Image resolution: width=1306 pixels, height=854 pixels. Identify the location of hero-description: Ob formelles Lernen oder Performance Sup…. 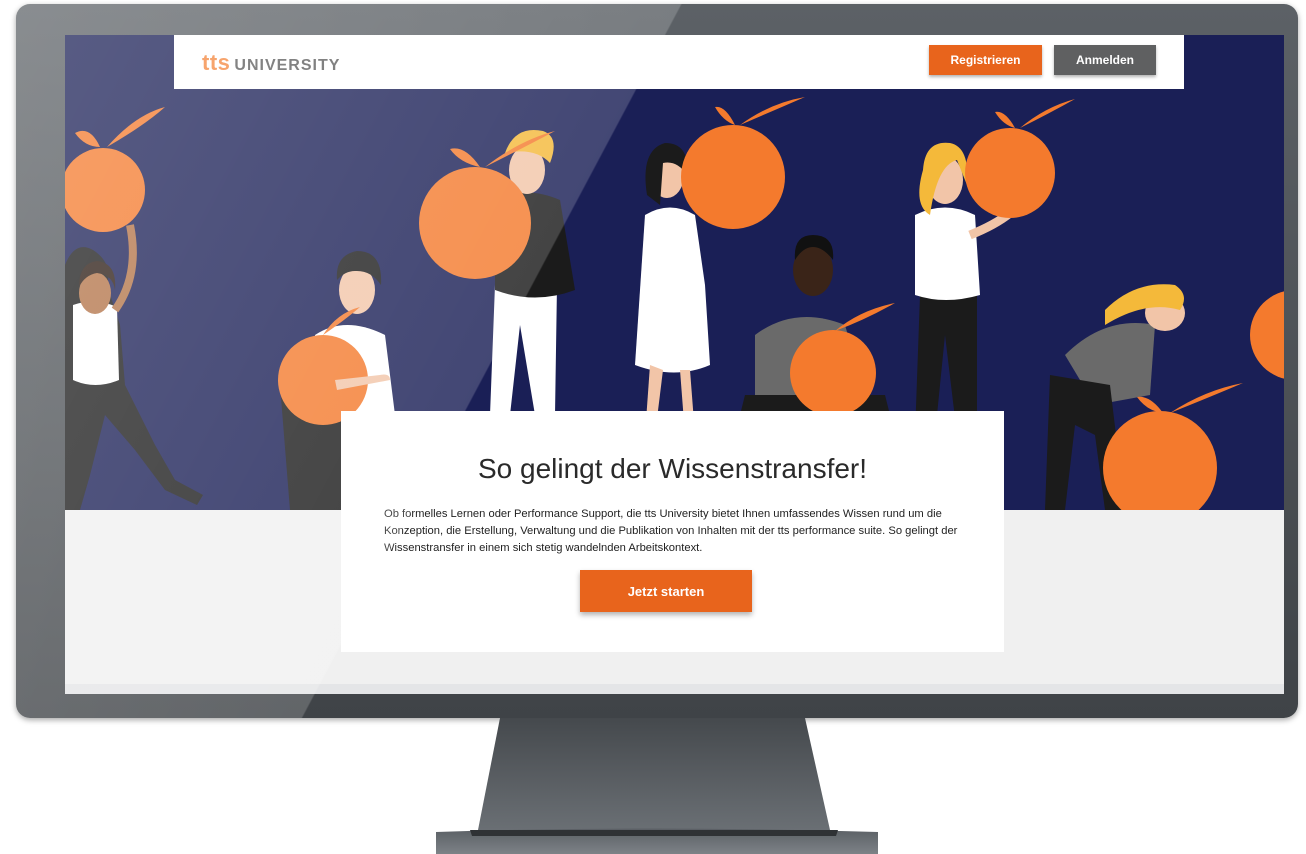
(671, 531).